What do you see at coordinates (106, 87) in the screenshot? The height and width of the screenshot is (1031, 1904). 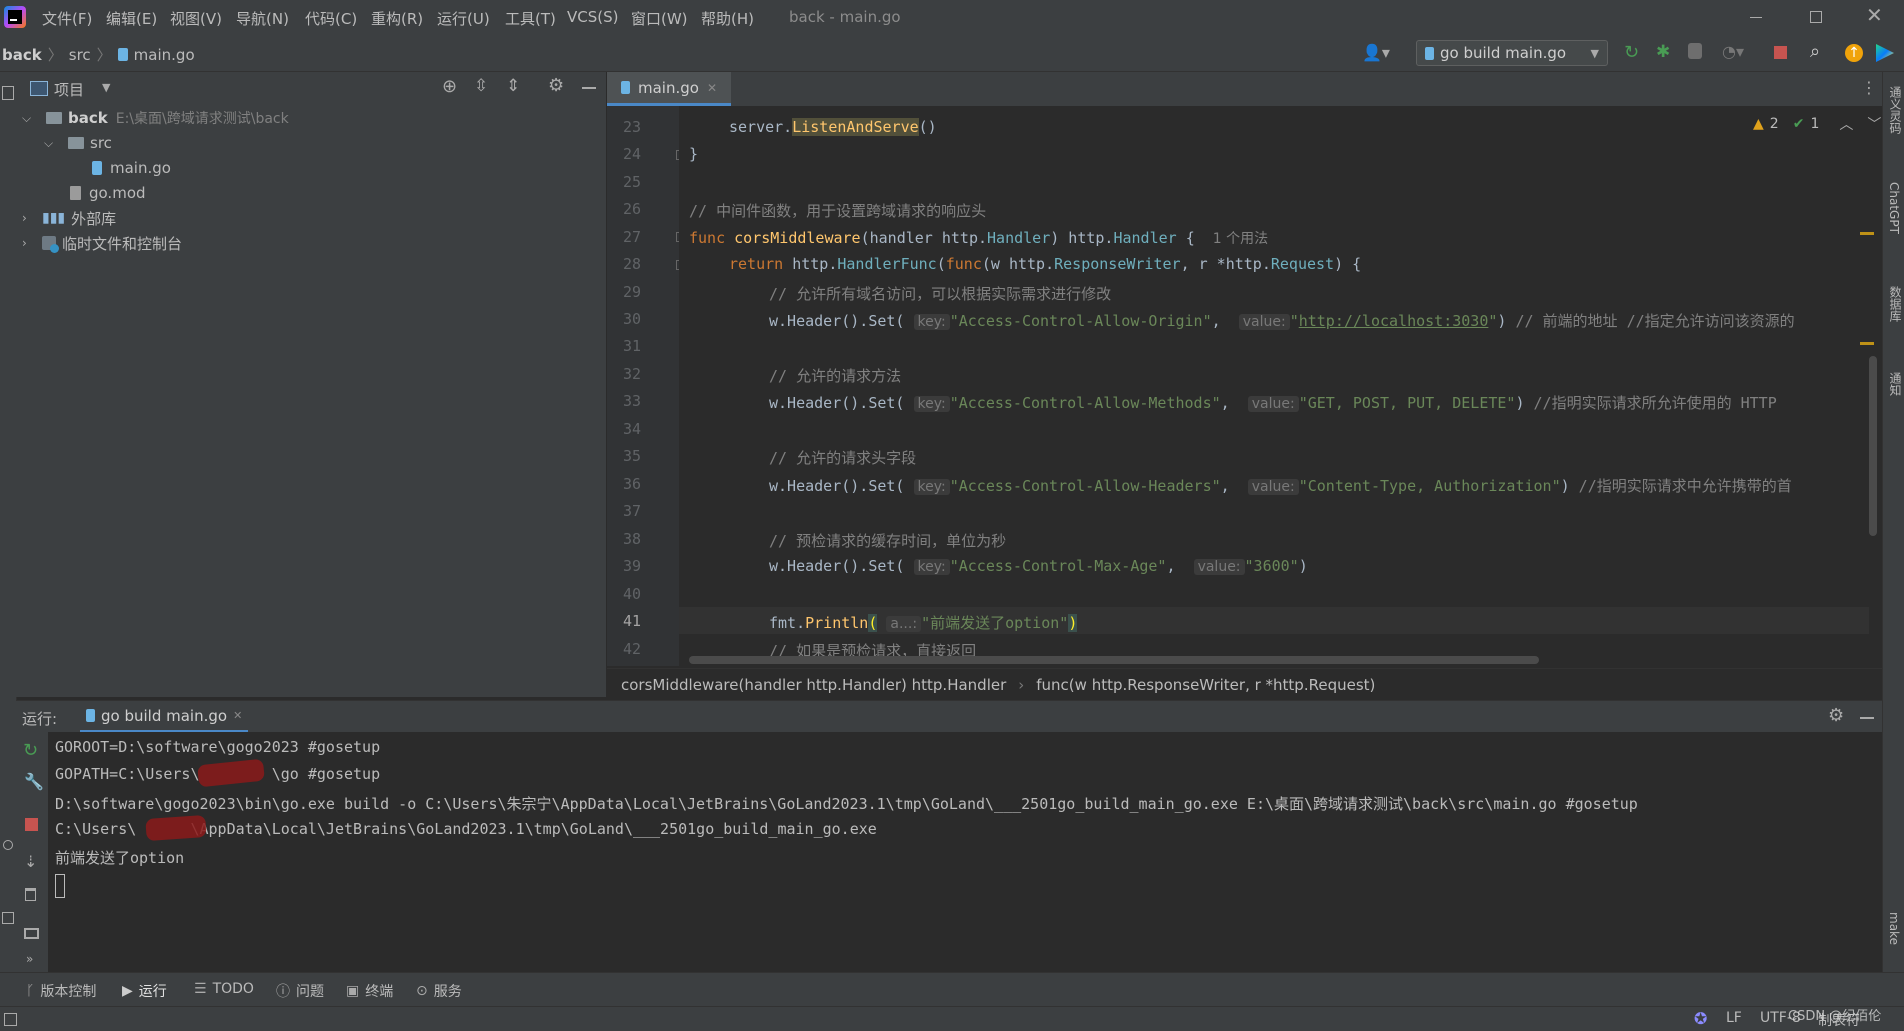 I see `chevron-down-icon: ▼` at bounding box center [106, 87].